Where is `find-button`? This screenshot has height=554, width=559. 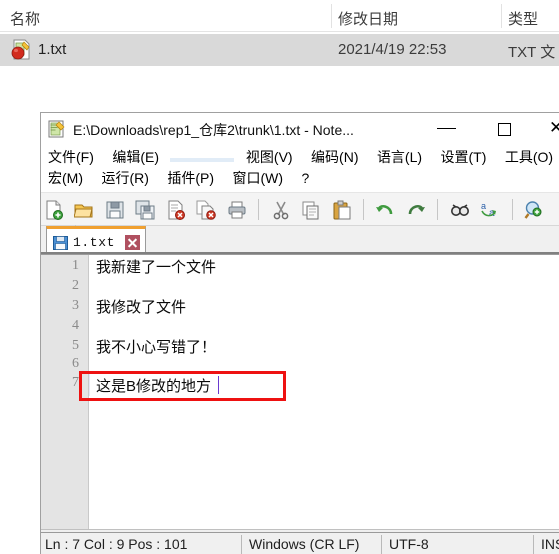 find-button is located at coordinates (460, 210).